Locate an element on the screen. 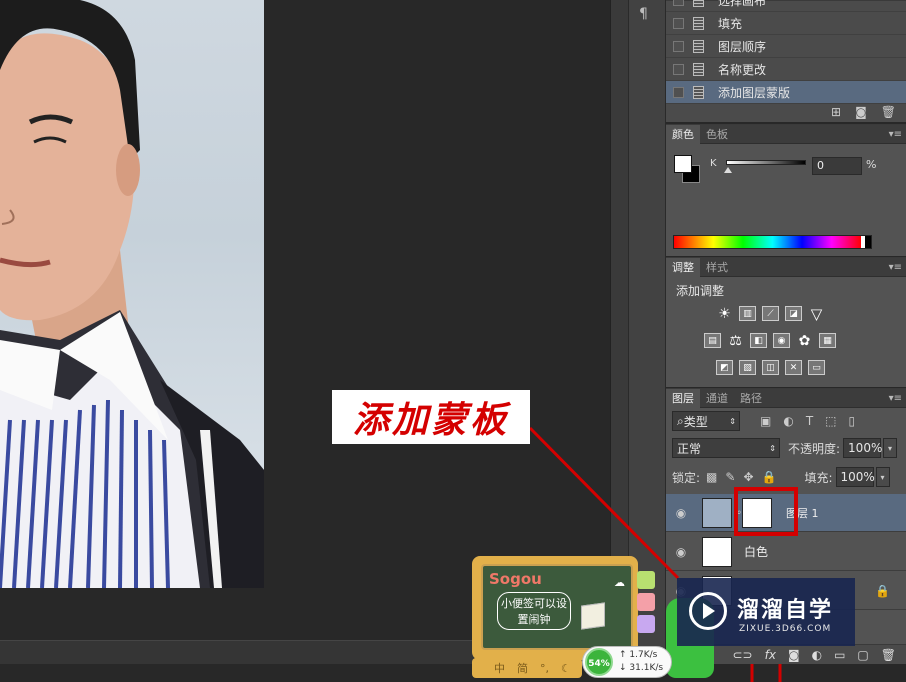 The width and height of the screenshot is (906, 682). paragraph-icon: ¶ is located at coordinates (643, 14).